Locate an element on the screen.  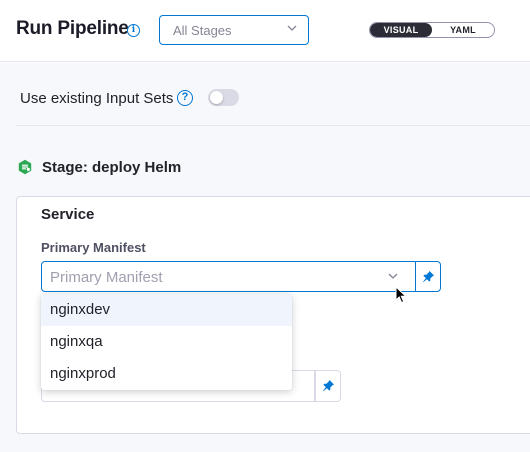
page-header: Run Pipeline i All Stages VISUAL YAML is located at coordinates (265, 31).